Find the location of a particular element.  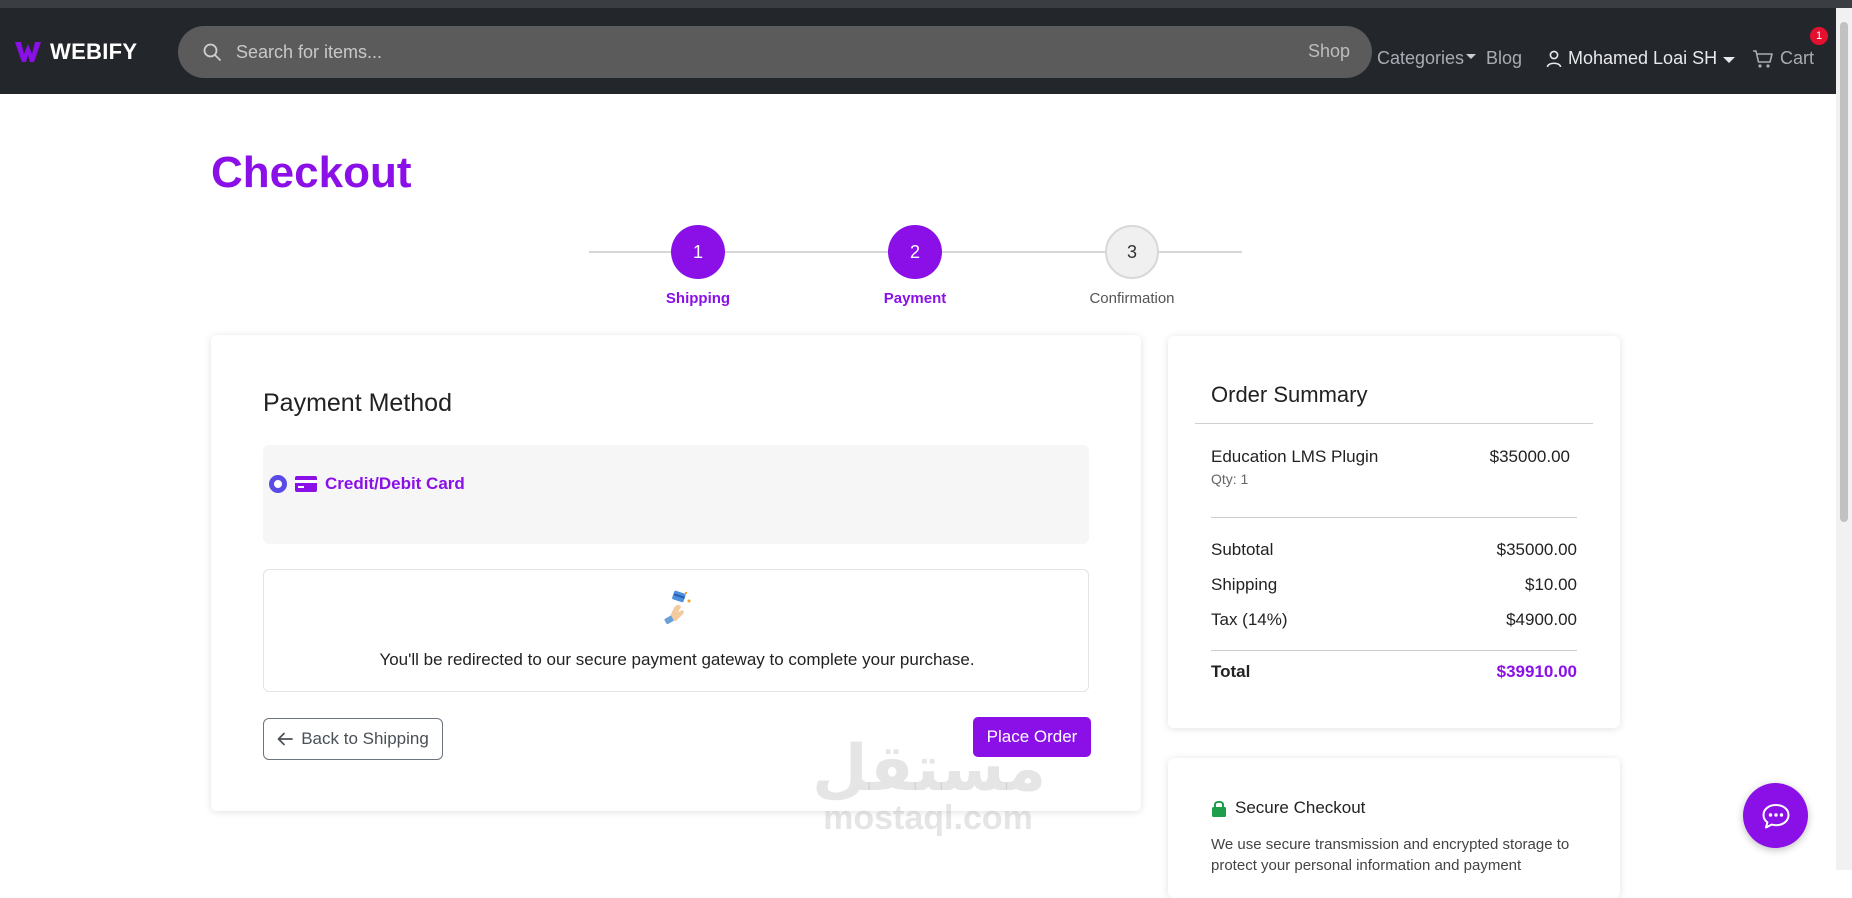

step-label: Confirmation is located at coordinates (1132, 298).